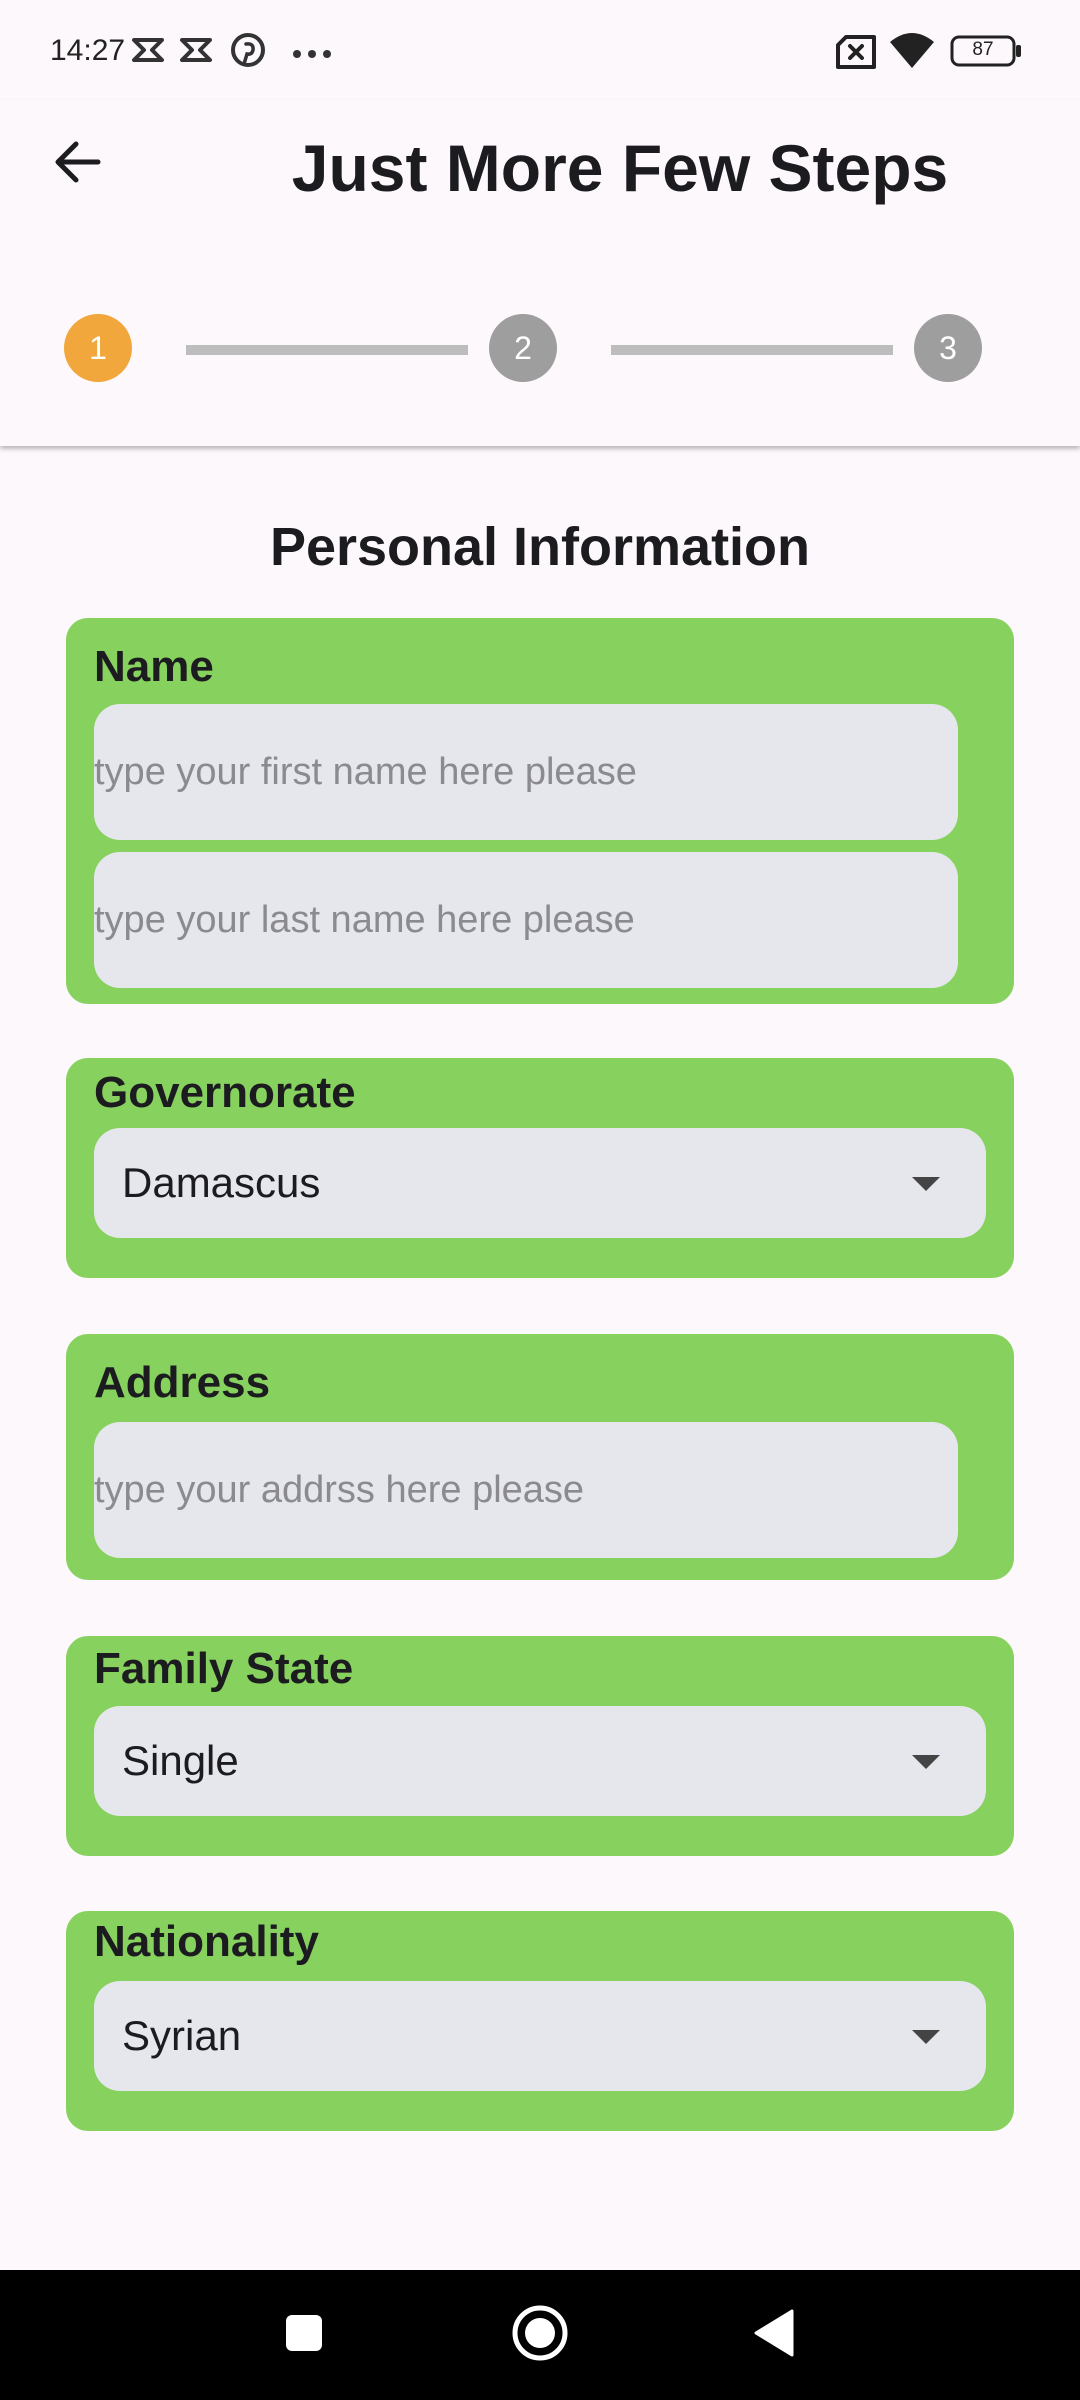  I want to click on back-button, so click(78, 164).